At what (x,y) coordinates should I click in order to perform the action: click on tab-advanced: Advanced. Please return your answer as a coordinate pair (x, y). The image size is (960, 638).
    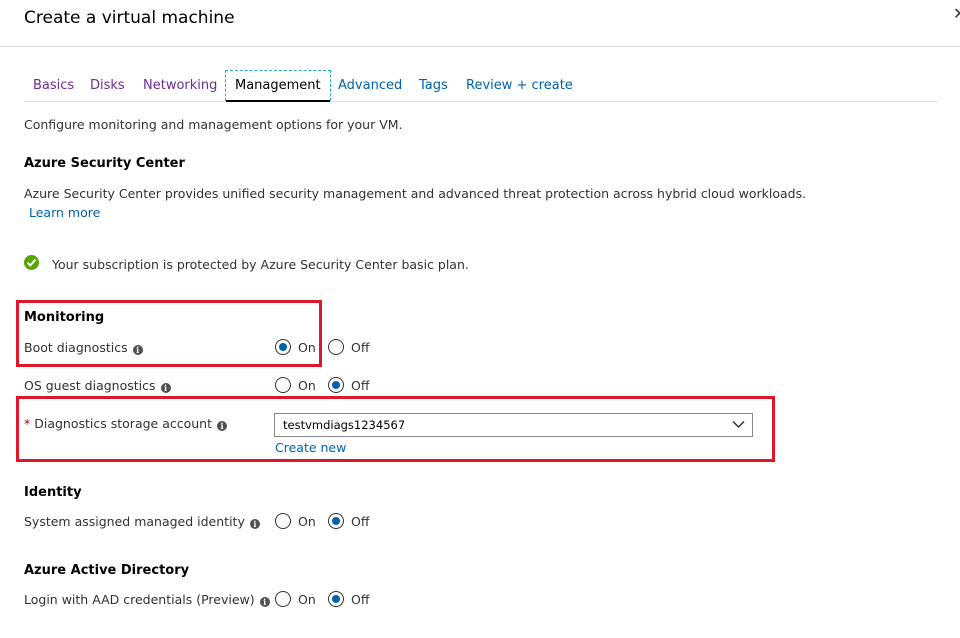
    Looking at the image, I should click on (370, 85).